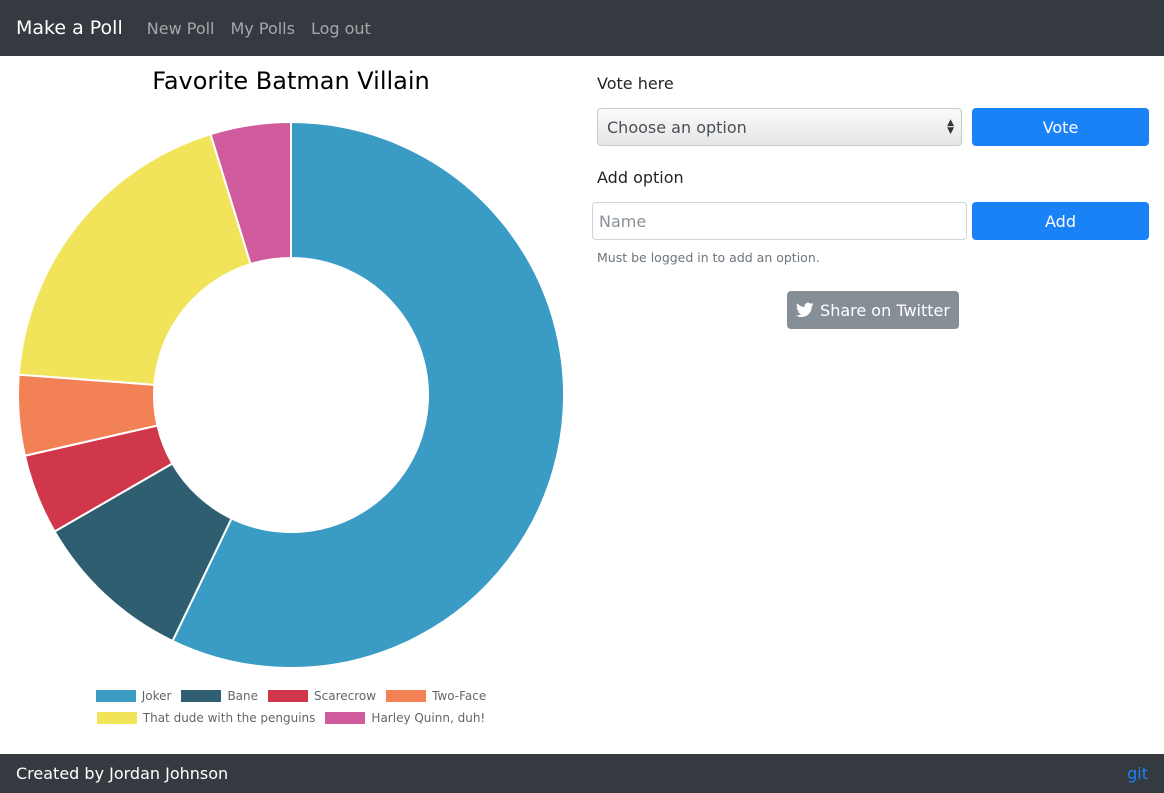 The width and height of the screenshot is (1164, 793). I want to click on legend-item: Bane, so click(219, 695).